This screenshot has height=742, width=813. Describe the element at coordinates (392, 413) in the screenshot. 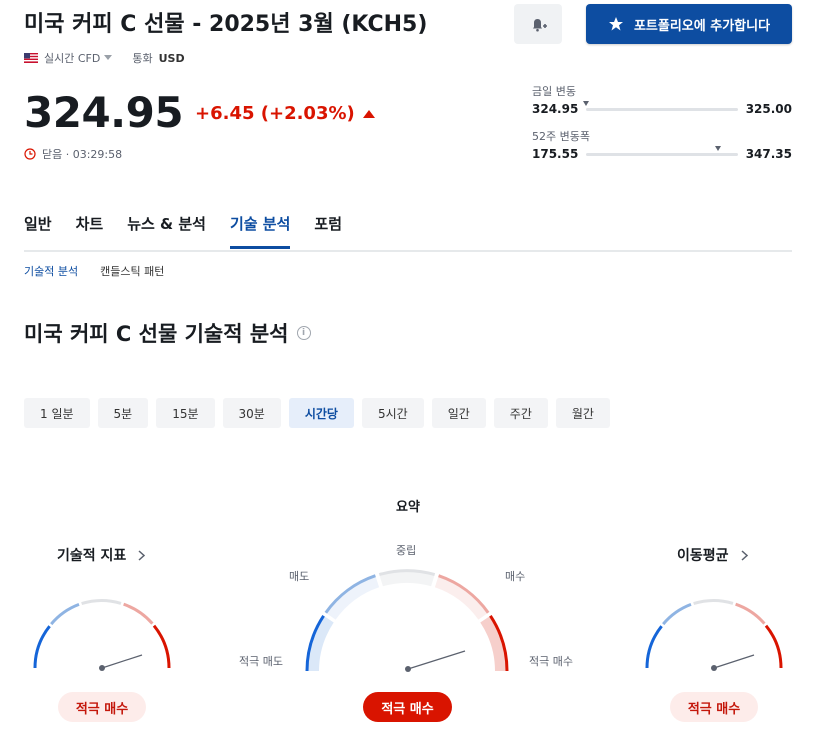

I see `period-5hour: 5시간` at that location.